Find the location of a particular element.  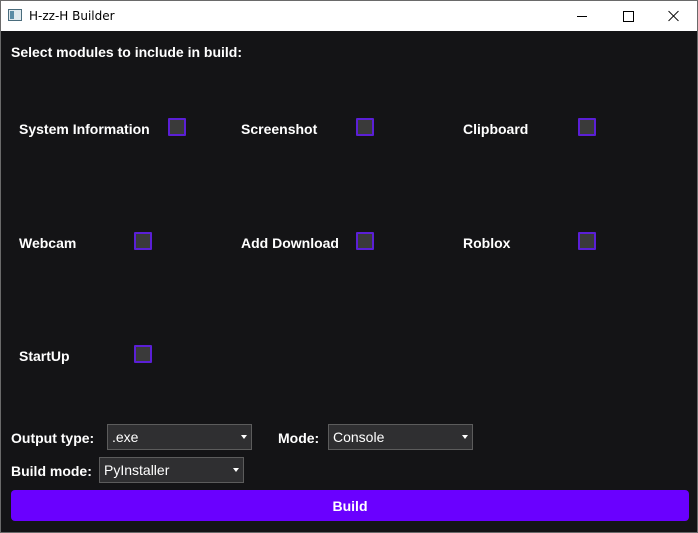

output-type-value: .exe is located at coordinates (125, 437).